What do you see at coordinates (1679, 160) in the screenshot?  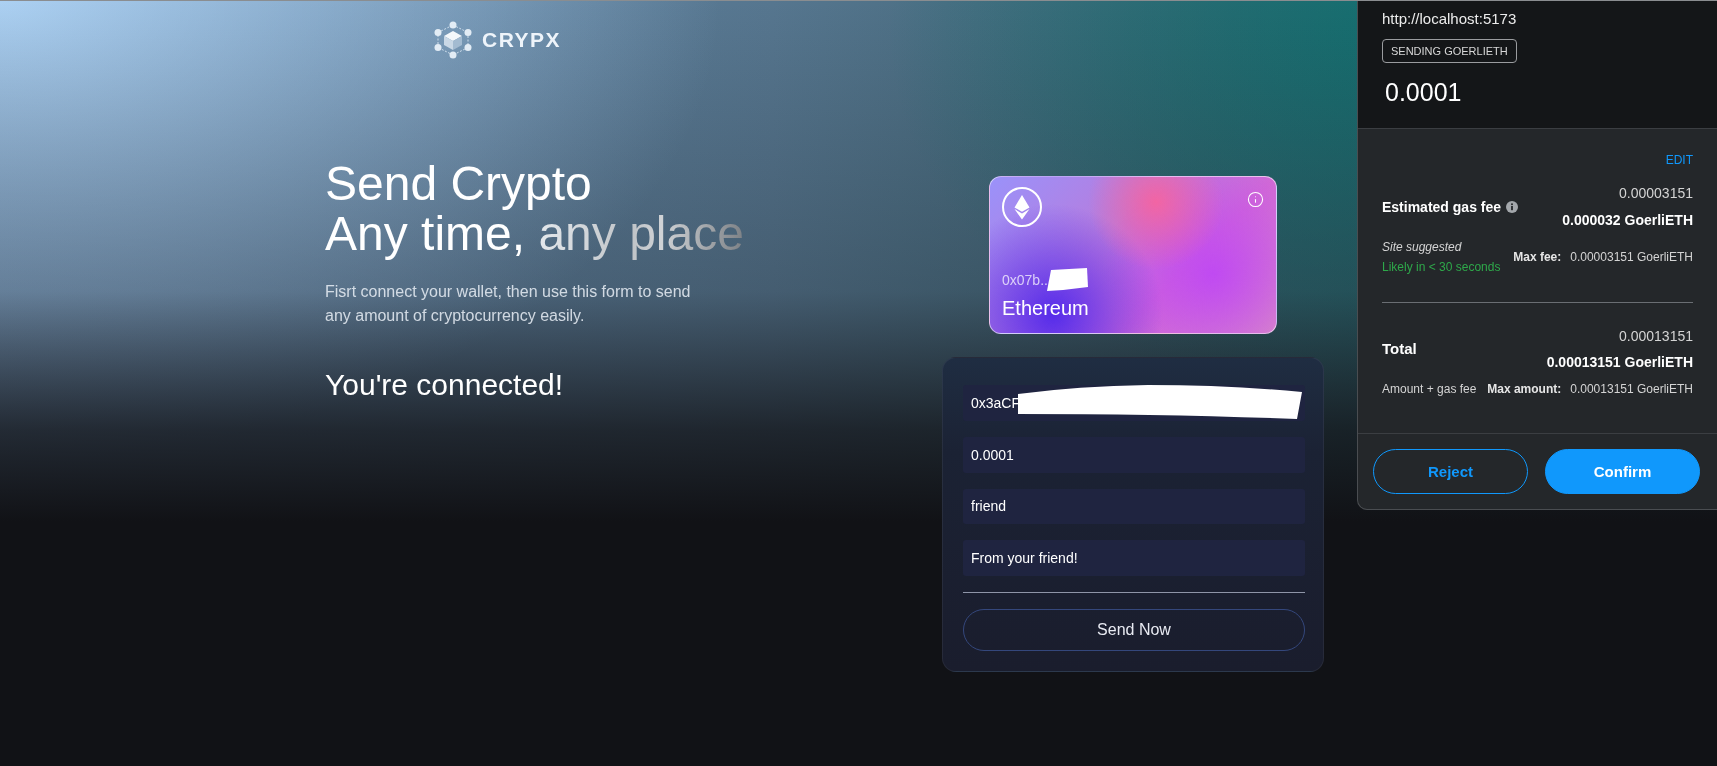 I see `edit-link: EDIT` at bounding box center [1679, 160].